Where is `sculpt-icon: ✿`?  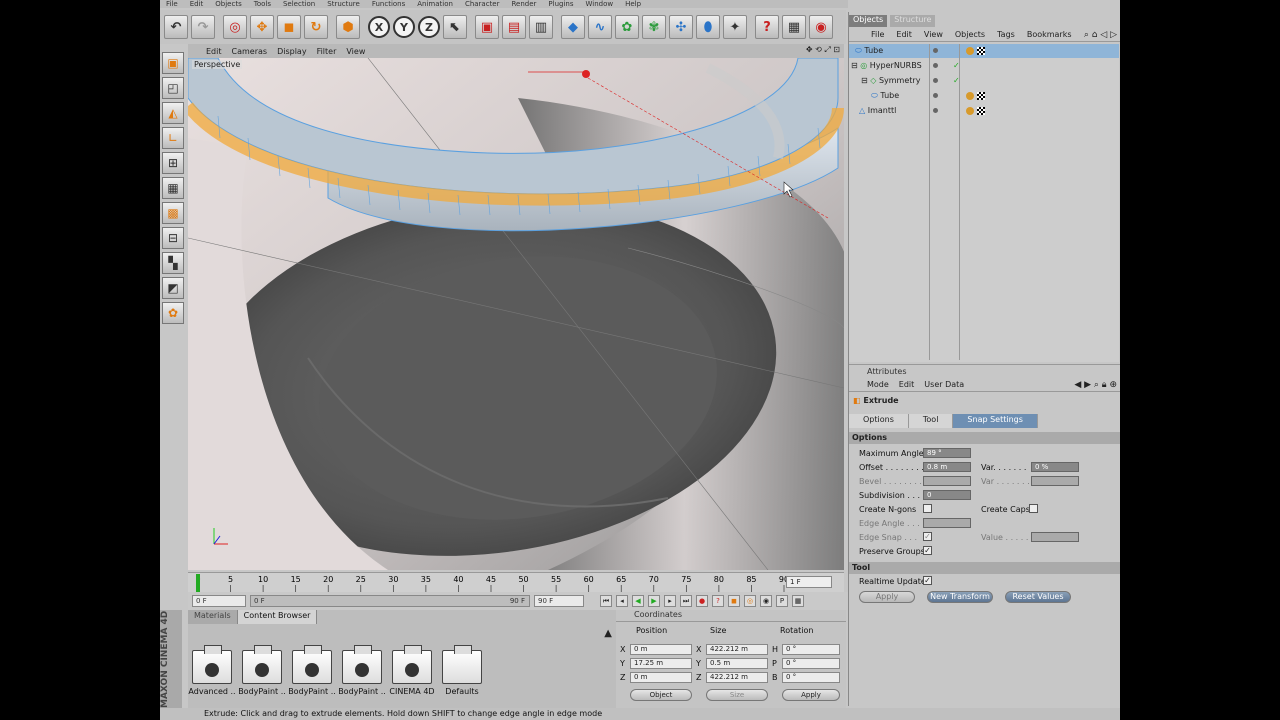
sculpt-icon: ✿ is located at coordinates (173, 313).